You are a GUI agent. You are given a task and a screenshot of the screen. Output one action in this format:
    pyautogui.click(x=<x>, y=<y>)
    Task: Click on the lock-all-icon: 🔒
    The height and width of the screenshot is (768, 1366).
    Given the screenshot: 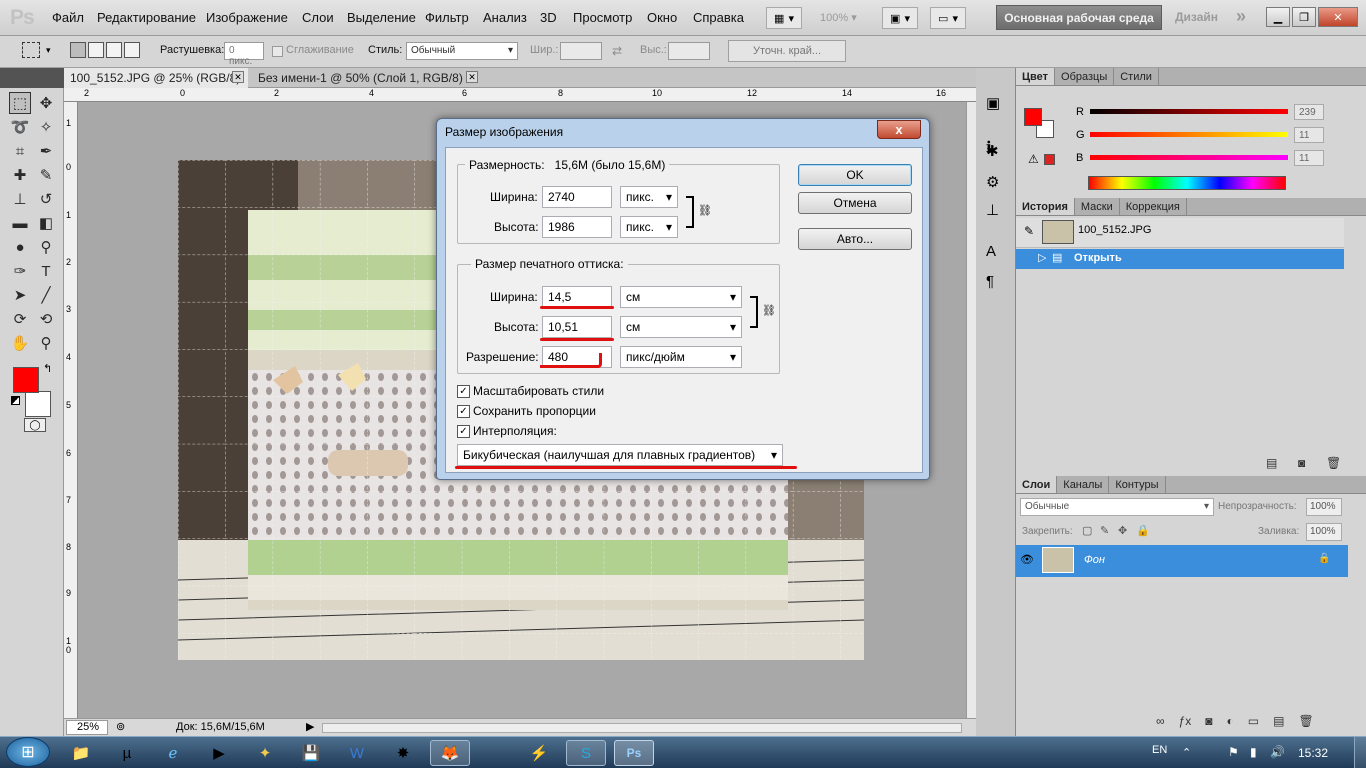 What is the action you would take?
    pyautogui.click(x=1143, y=530)
    